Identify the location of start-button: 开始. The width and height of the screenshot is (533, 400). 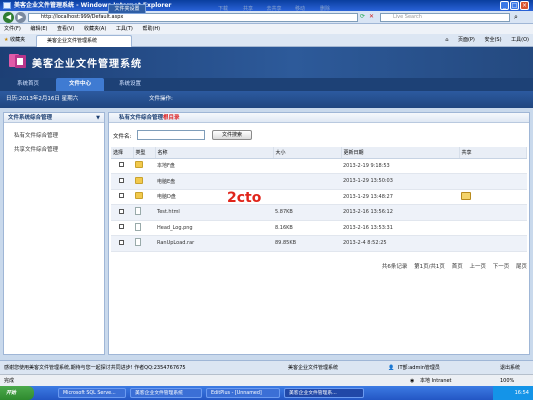
(17, 393).